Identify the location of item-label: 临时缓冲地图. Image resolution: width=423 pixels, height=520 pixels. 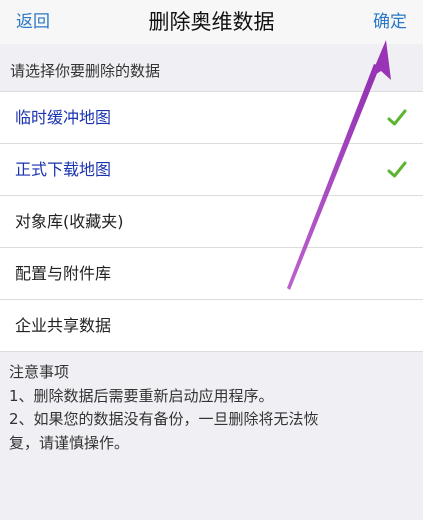
(63, 117).